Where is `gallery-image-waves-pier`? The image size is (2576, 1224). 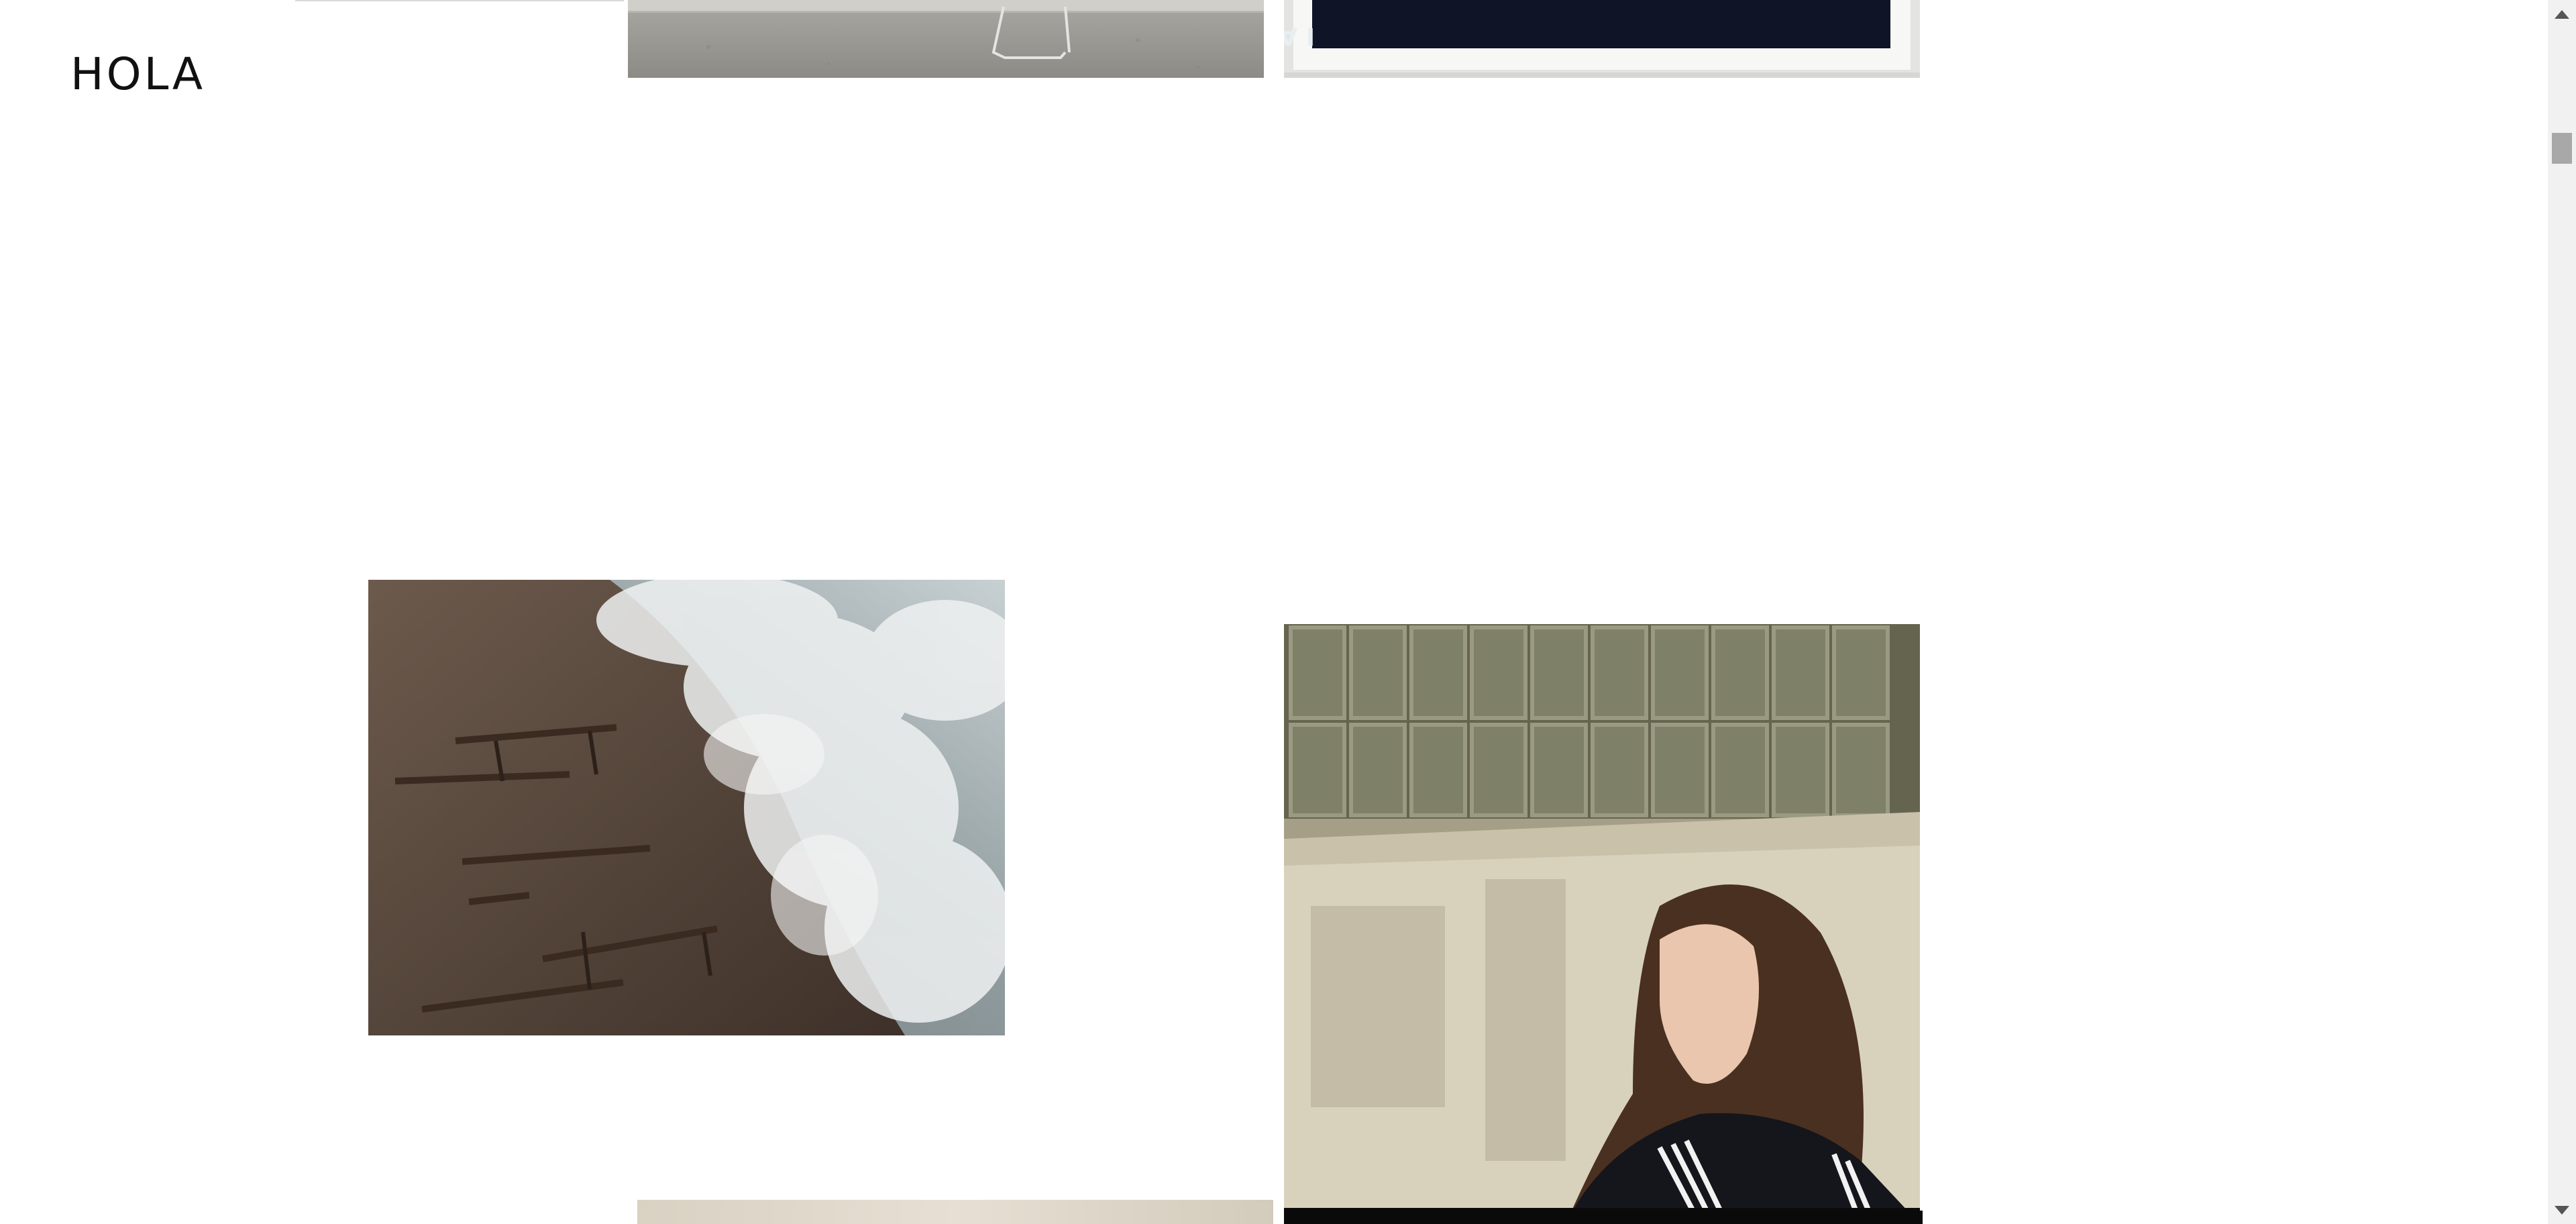
gallery-image-waves-pier is located at coordinates (686, 807).